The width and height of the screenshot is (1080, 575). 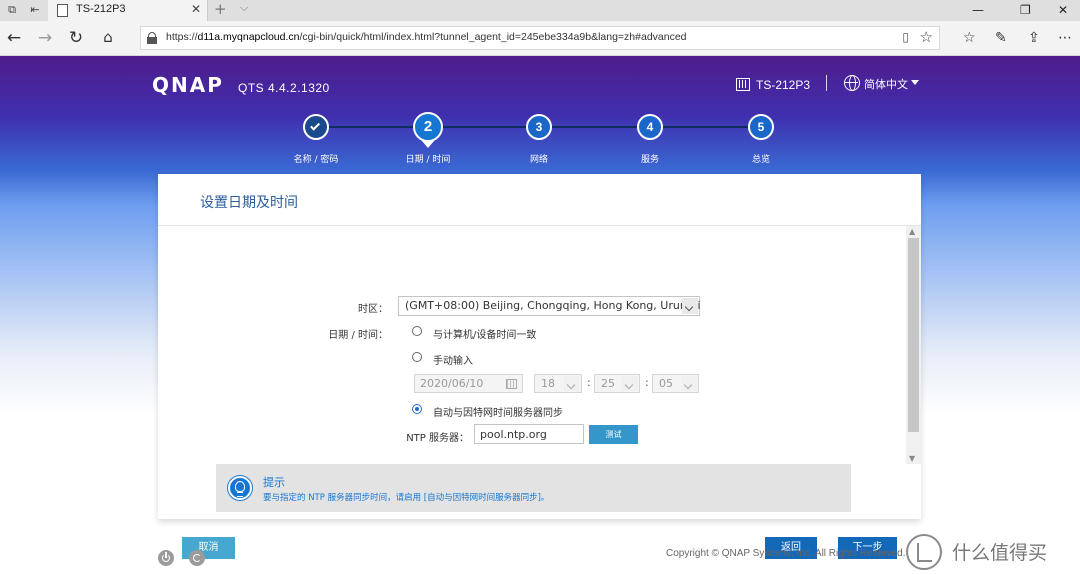 What do you see at coordinates (613, 434) in the screenshot?
I see `test-button: 测试` at bounding box center [613, 434].